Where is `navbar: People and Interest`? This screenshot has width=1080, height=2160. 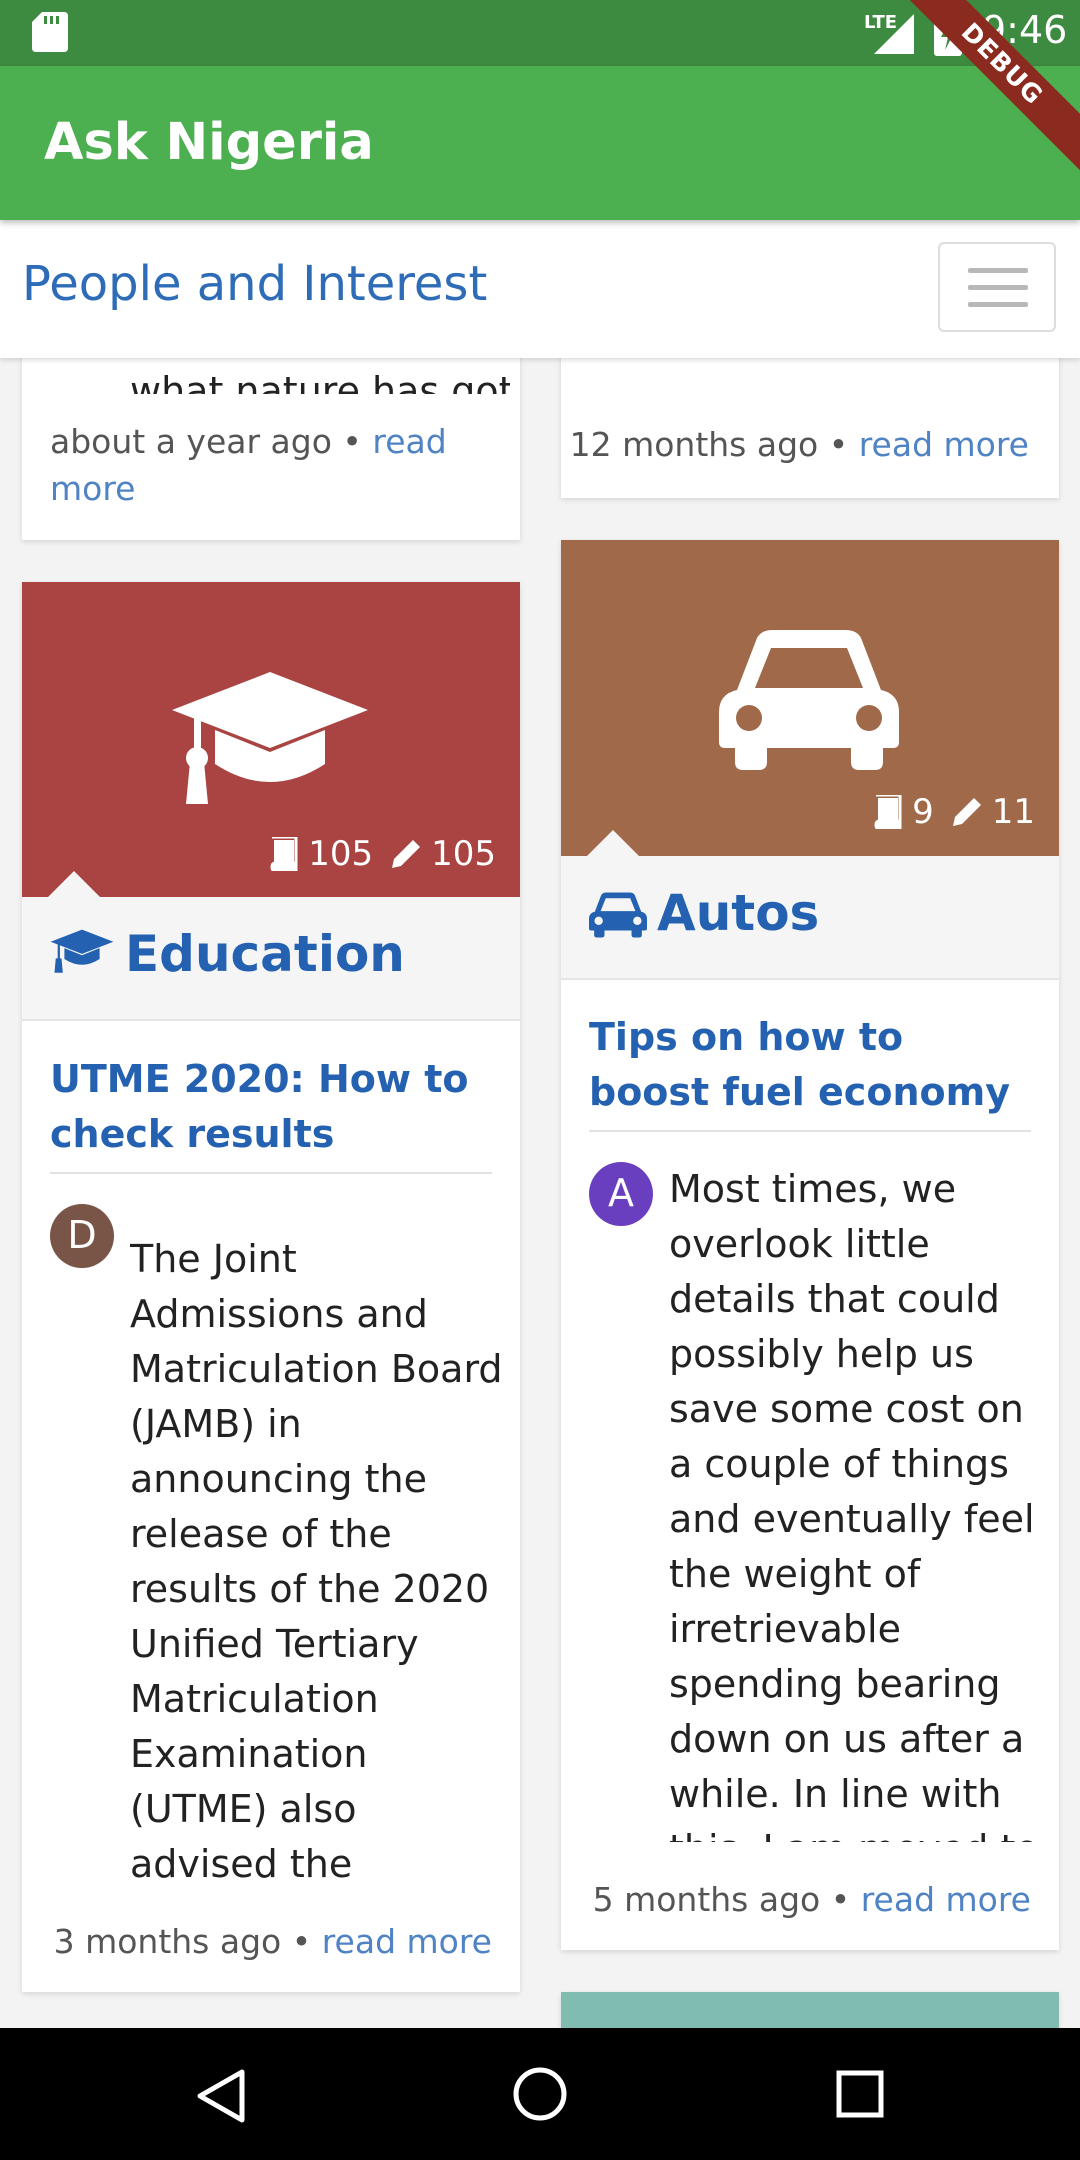
navbar: People and Interest is located at coordinates (540, 289).